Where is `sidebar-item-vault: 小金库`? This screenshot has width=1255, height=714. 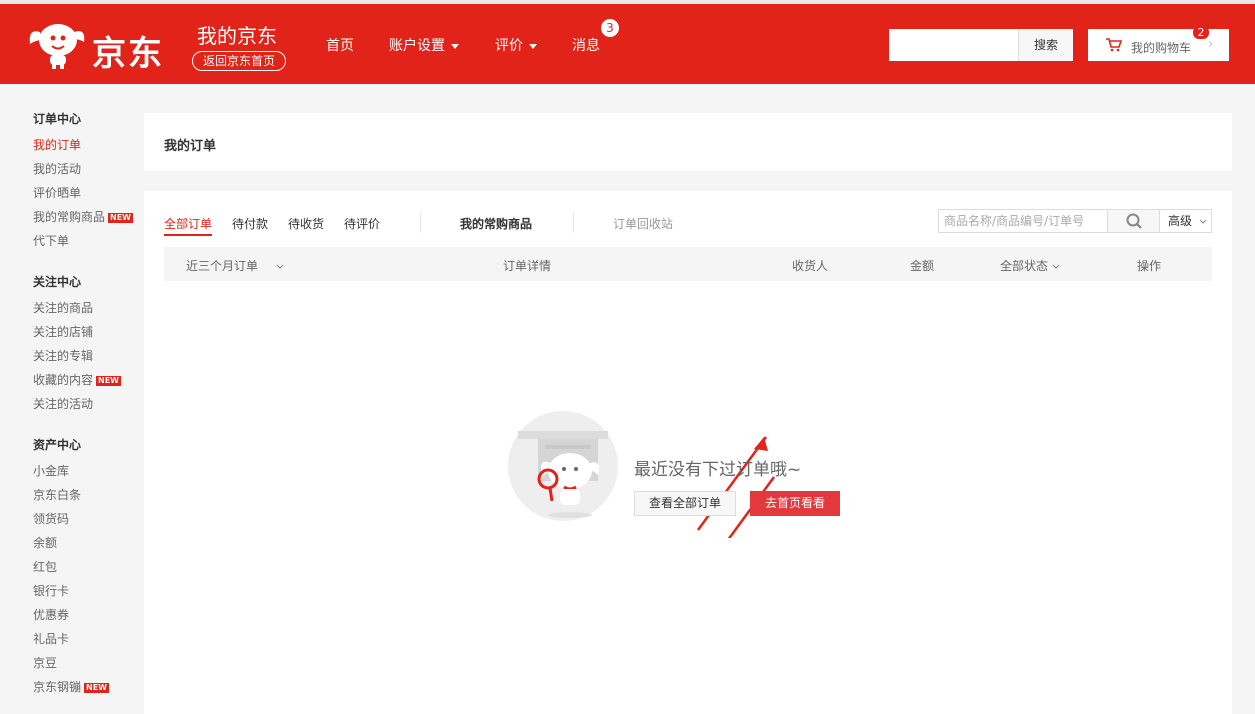 sidebar-item-vault: 小金库 is located at coordinates (51, 470).